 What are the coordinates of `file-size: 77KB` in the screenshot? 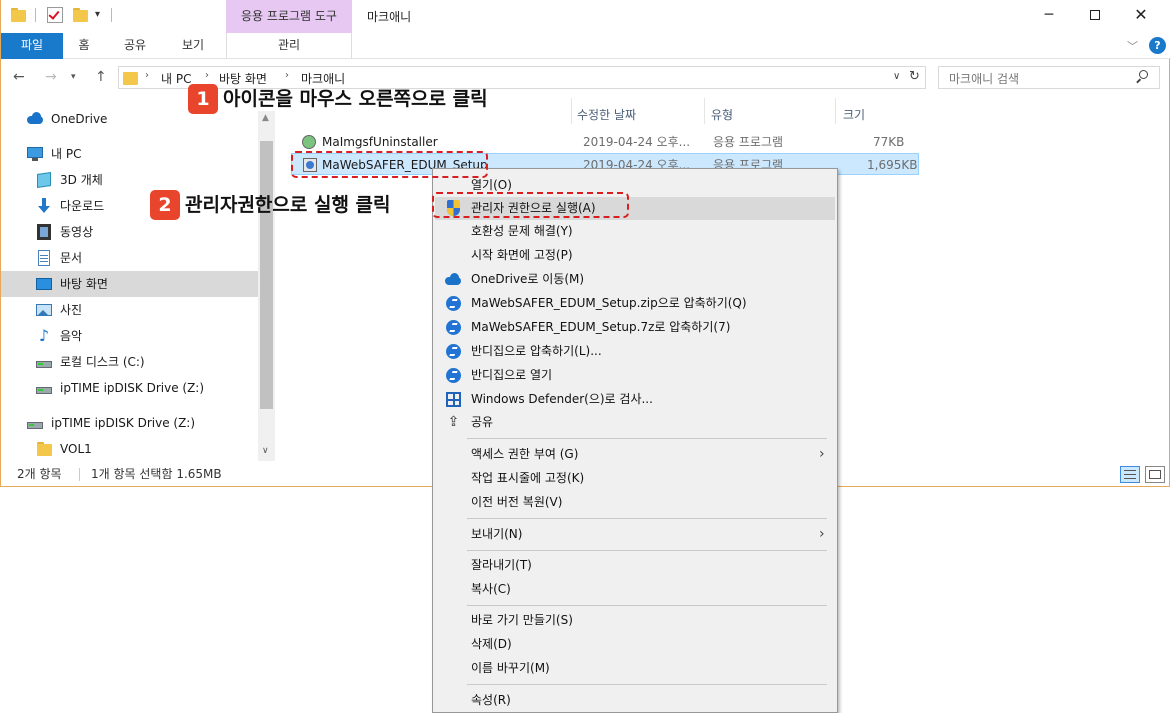 It's located at (889, 142).